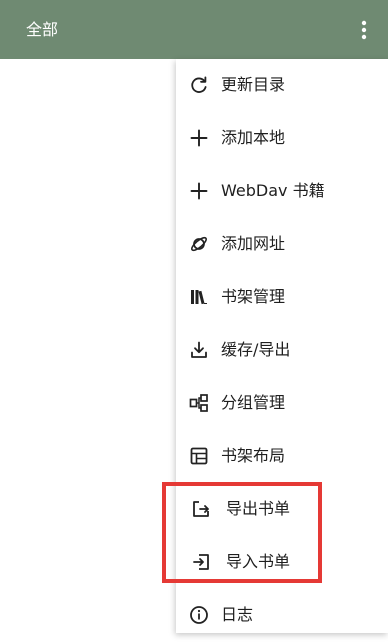 This screenshot has height=642, width=388. Describe the element at coordinates (199, 615) in the screenshot. I see `info-icon` at that location.